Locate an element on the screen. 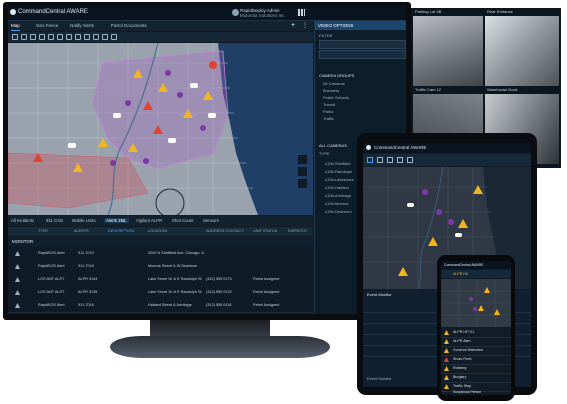 This screenshot has height=404, width=567. camera-item: CDN-Randolph is located at coordinates (338, 171).